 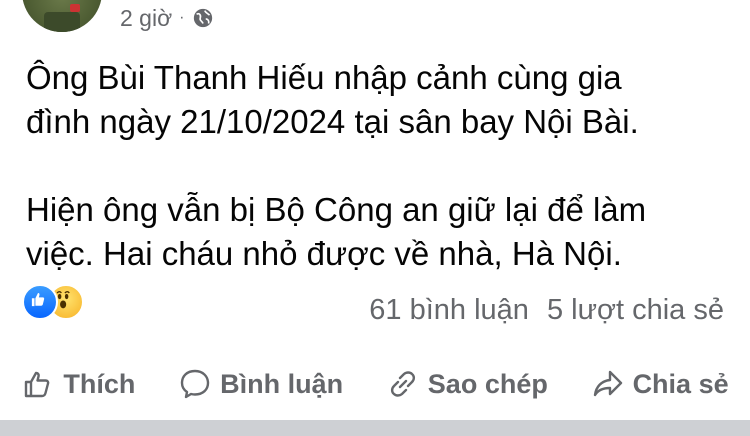 What do you see at coordinates (62, 302) in the screenshot?
I see `reaction-summary` at bounding box center [62, 302].